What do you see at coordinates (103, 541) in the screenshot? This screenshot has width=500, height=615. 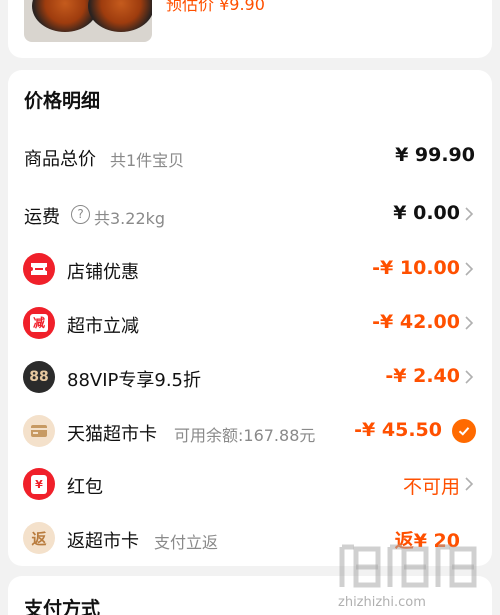 I see `cashback-label: 返超市卡` at bounding box center [103, 541].